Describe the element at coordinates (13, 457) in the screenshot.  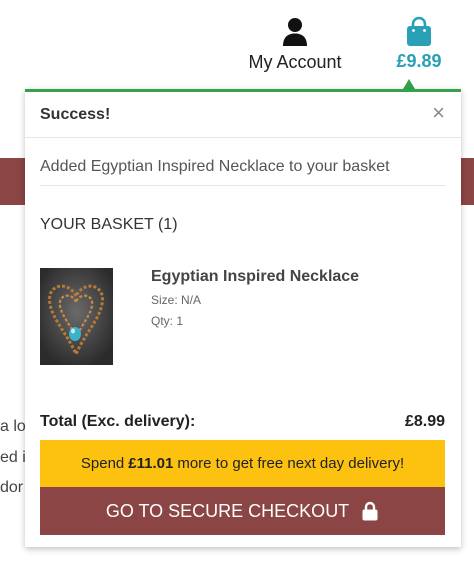
I see `background-text-line: ed i` at that location.